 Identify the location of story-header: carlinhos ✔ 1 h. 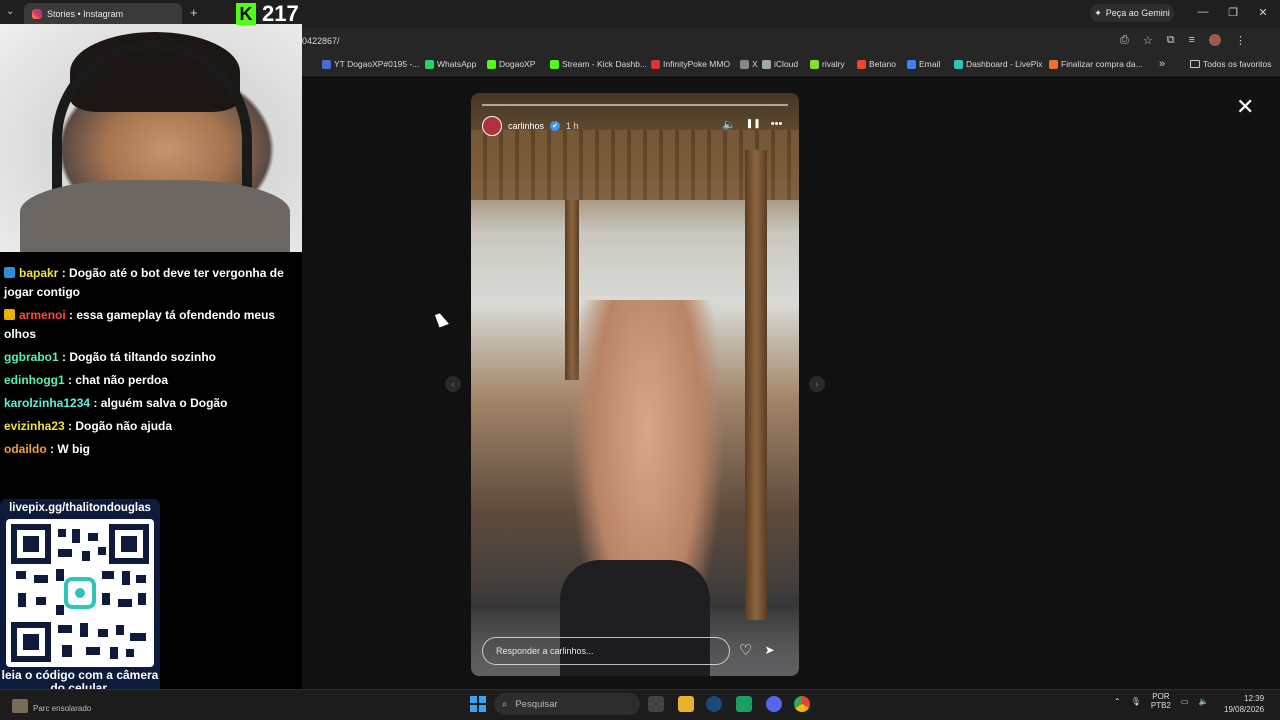
(530, 126).